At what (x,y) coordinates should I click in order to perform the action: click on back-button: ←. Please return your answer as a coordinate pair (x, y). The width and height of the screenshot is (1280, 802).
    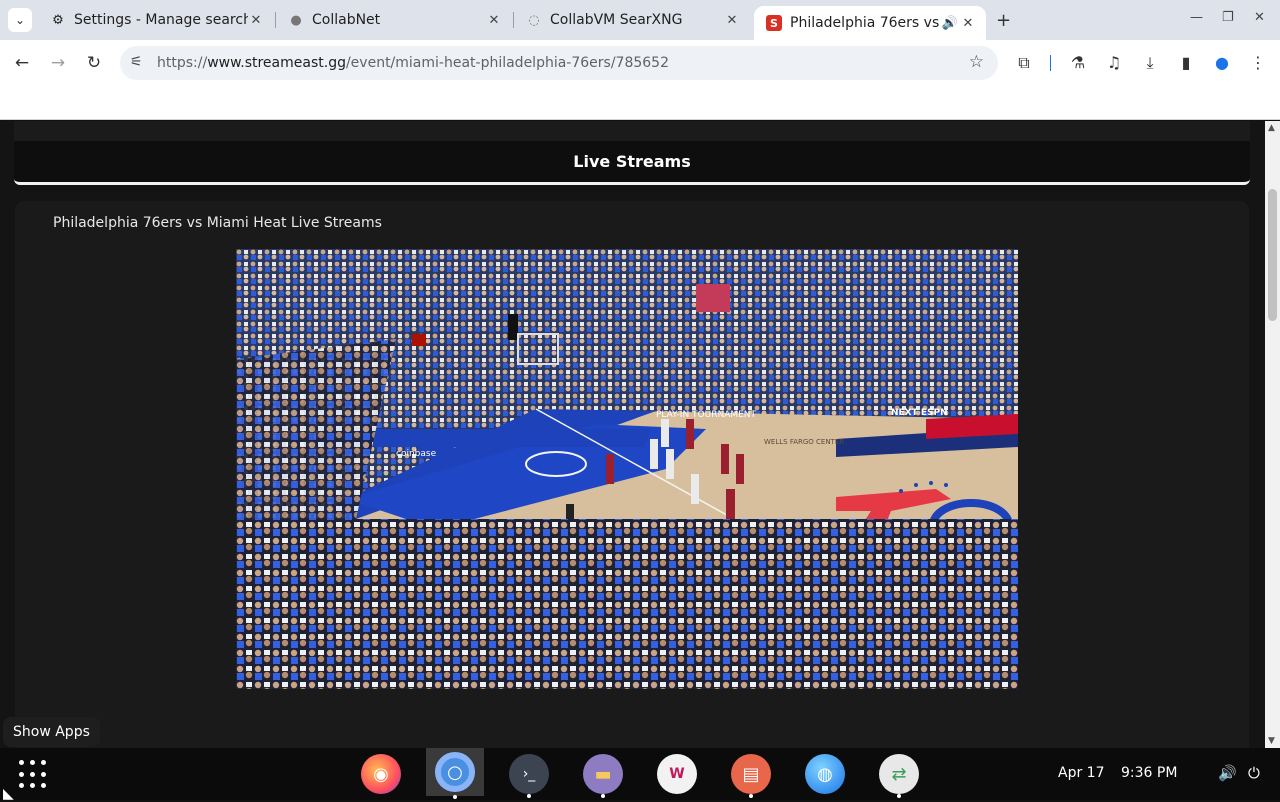
    Looking at the image, I should click on (22, 63).